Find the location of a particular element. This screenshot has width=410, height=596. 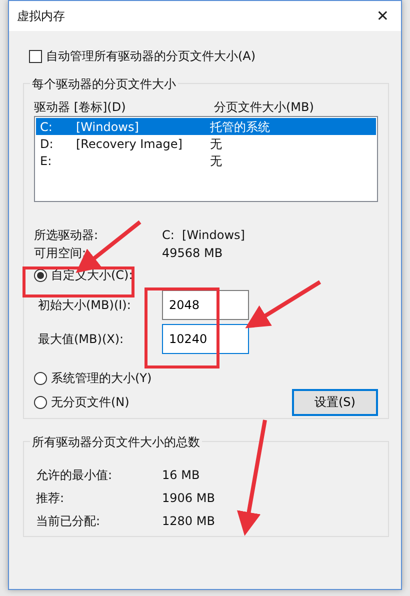

total-label: 当前已分配: is located at coordinates (69, 521).